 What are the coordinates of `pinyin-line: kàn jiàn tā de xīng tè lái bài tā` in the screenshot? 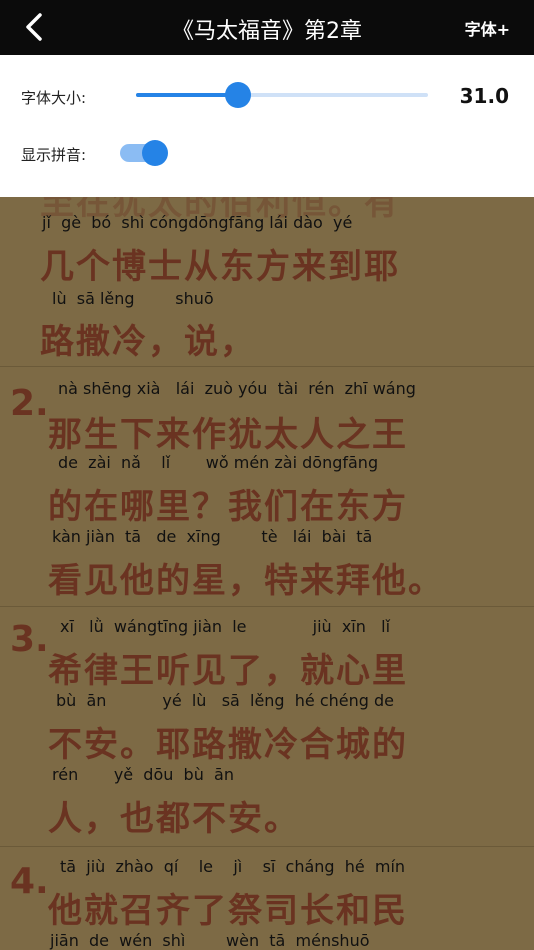 It's located at (212, 536).